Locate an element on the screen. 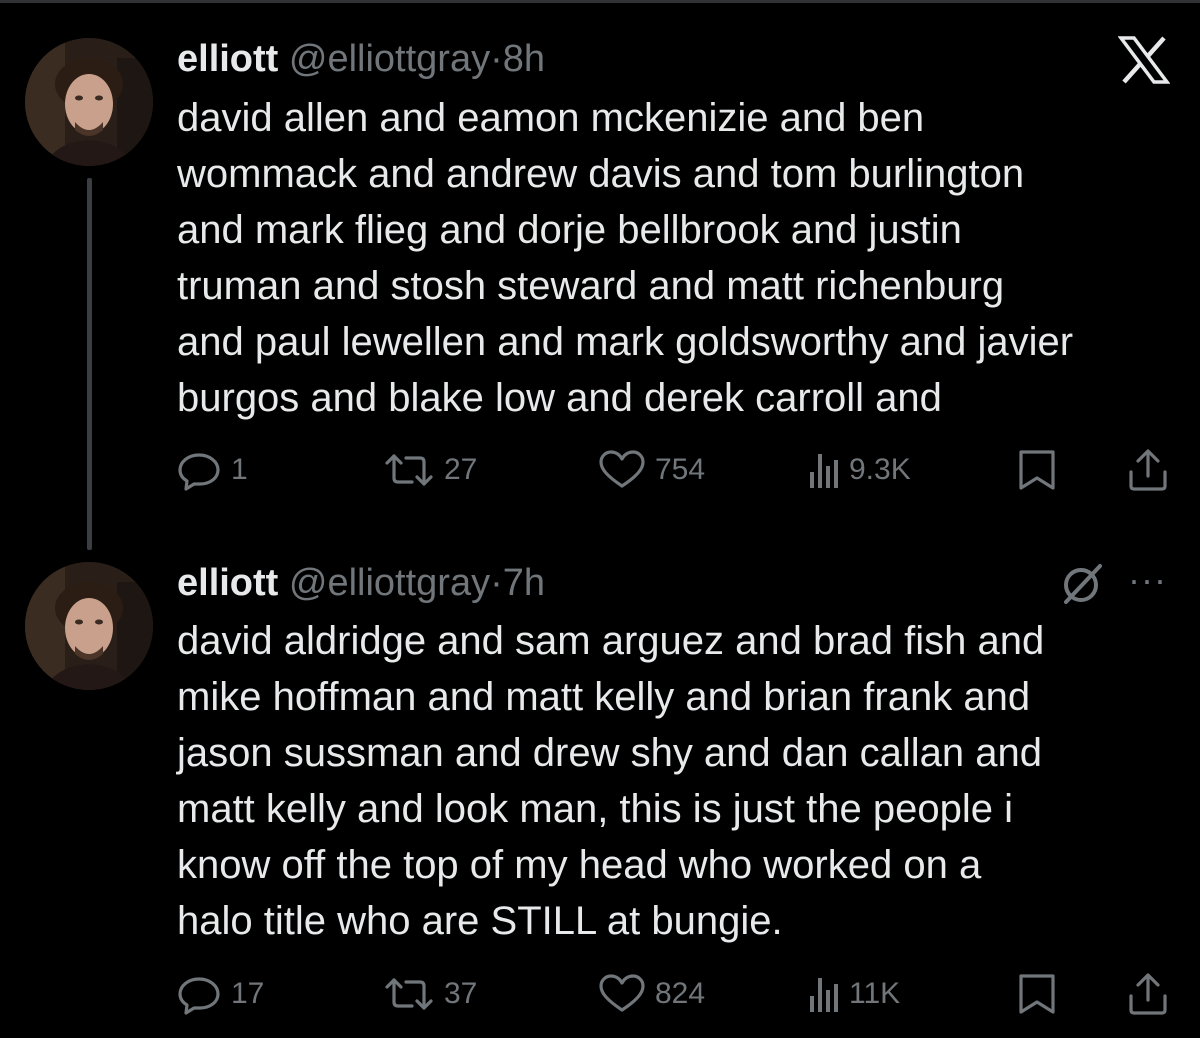 This screenshot has height=1038, width=1200. more-icon: ··· is located at coordinates (1147, 580).